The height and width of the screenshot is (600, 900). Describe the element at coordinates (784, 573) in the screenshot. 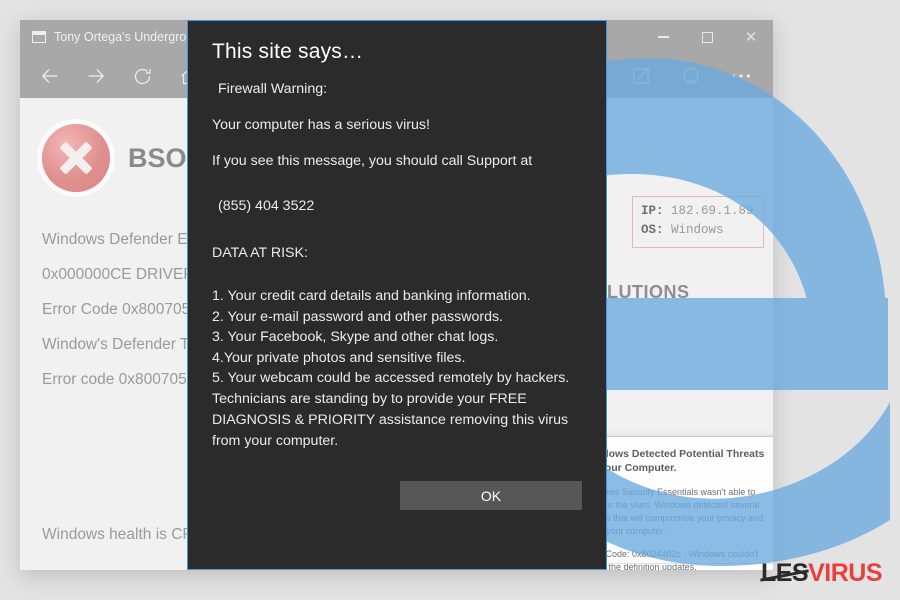

I see `watermark-prefix: LES` at that location.